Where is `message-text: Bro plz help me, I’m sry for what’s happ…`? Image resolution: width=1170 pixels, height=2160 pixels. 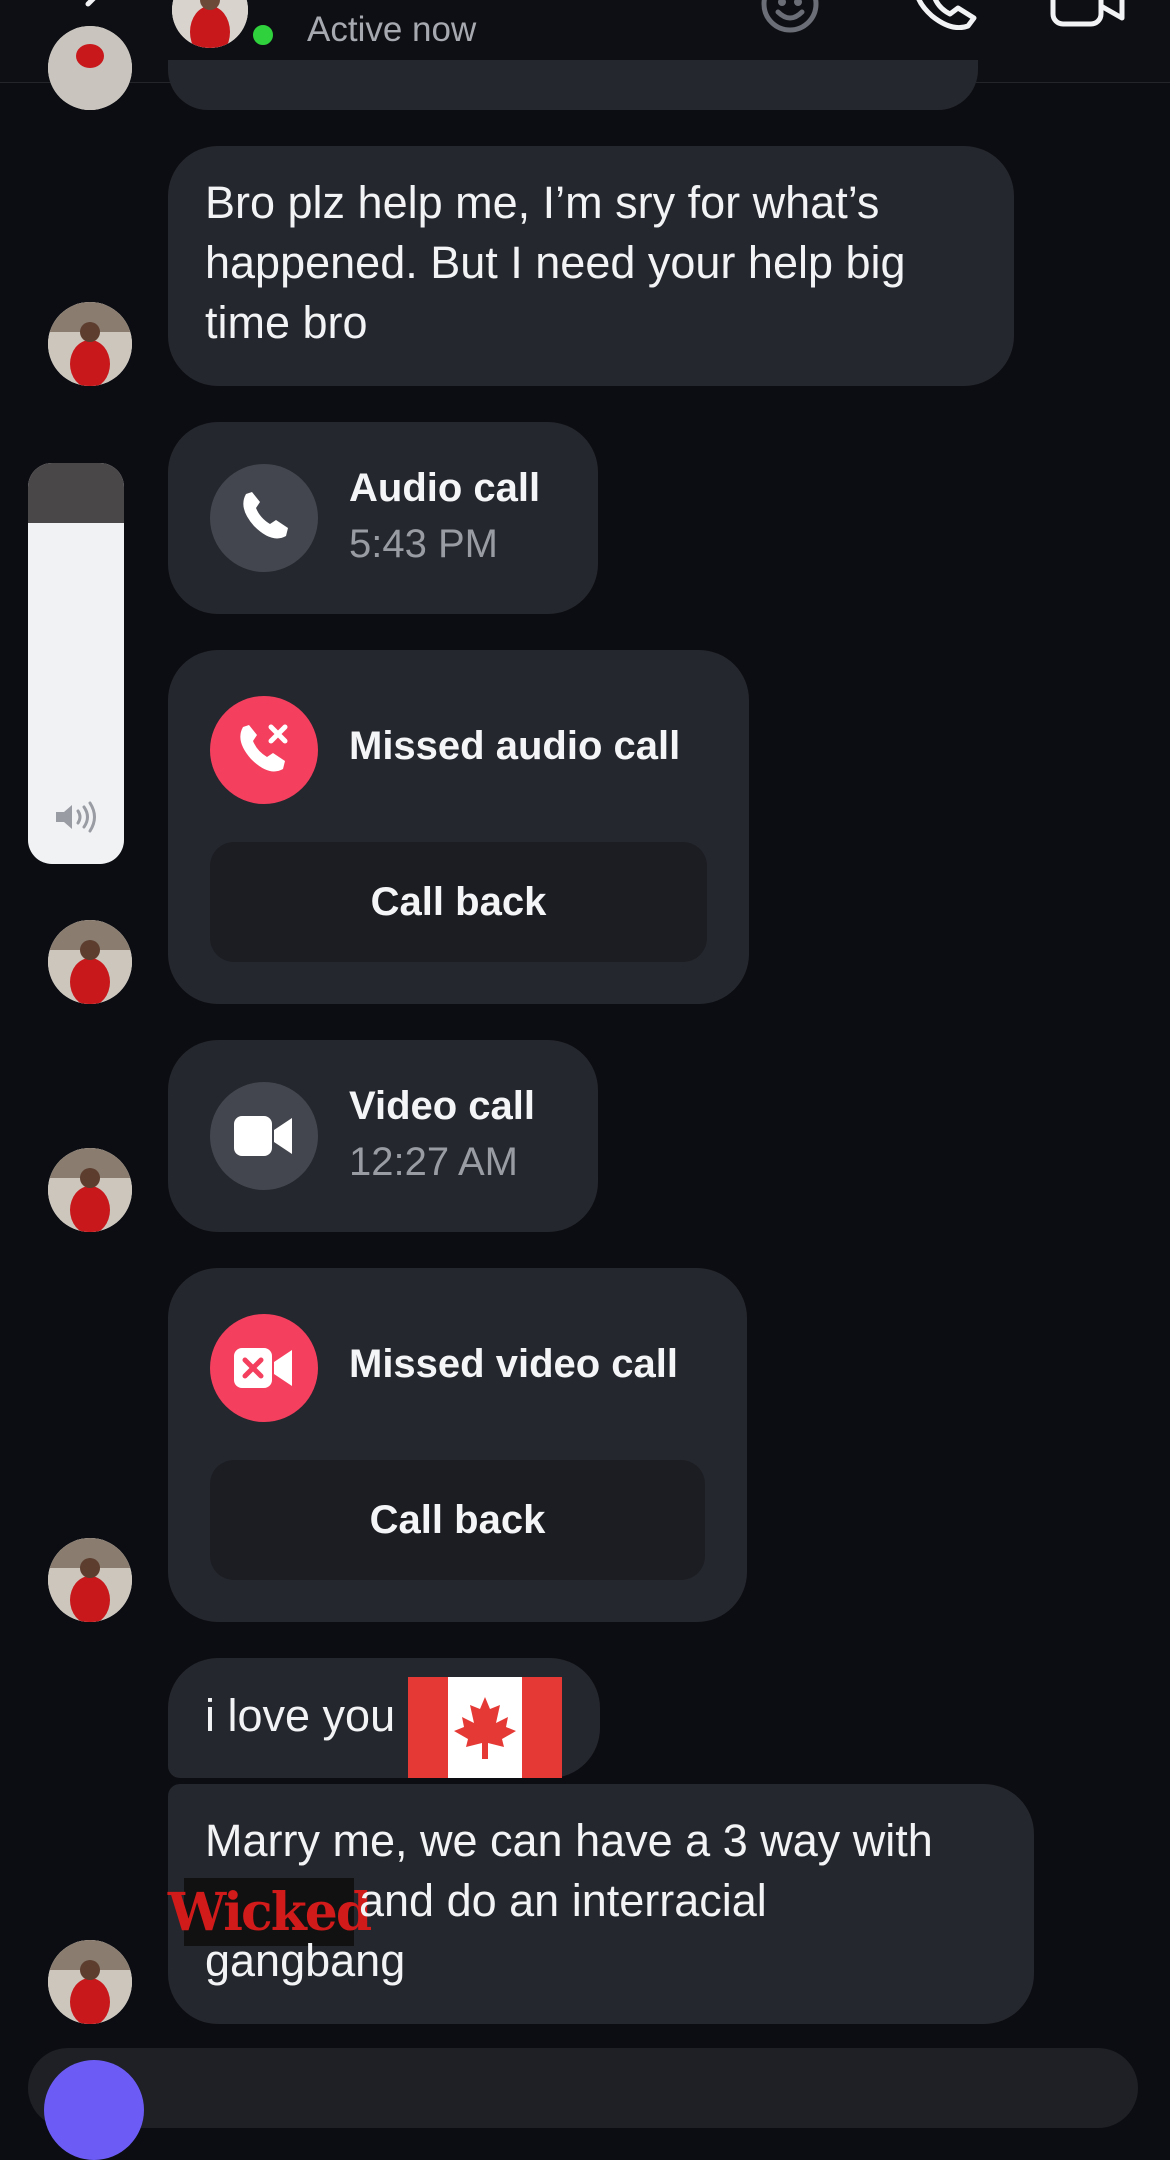 message-text: Bro plz help me, I’m sry for what’s happ… is located at coordinates (555, 262).